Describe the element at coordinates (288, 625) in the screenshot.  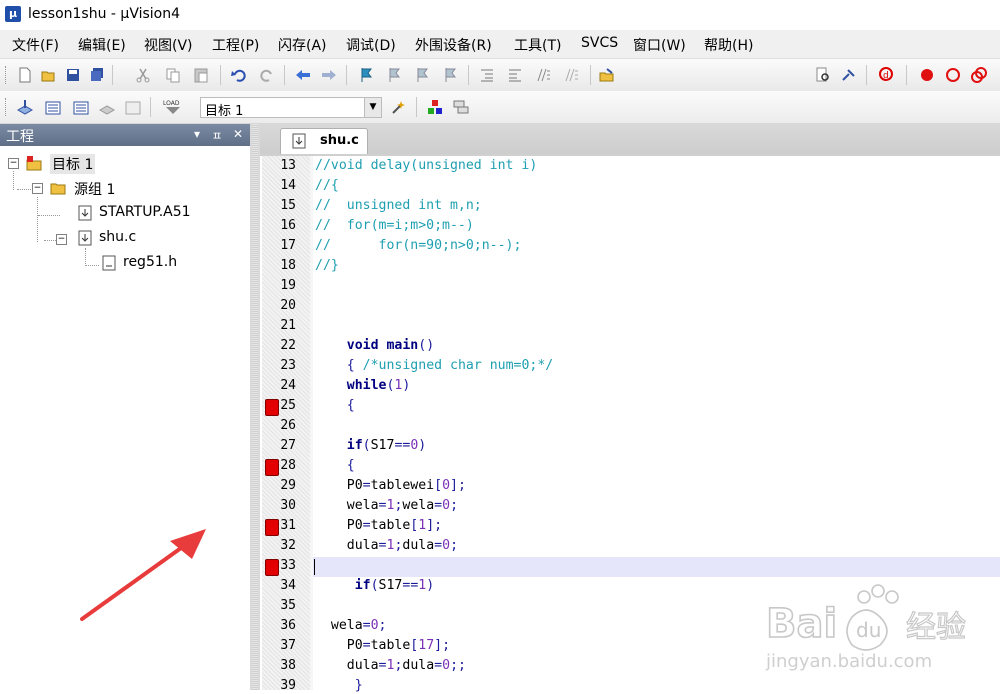
I see `line-number: 36` at that location.